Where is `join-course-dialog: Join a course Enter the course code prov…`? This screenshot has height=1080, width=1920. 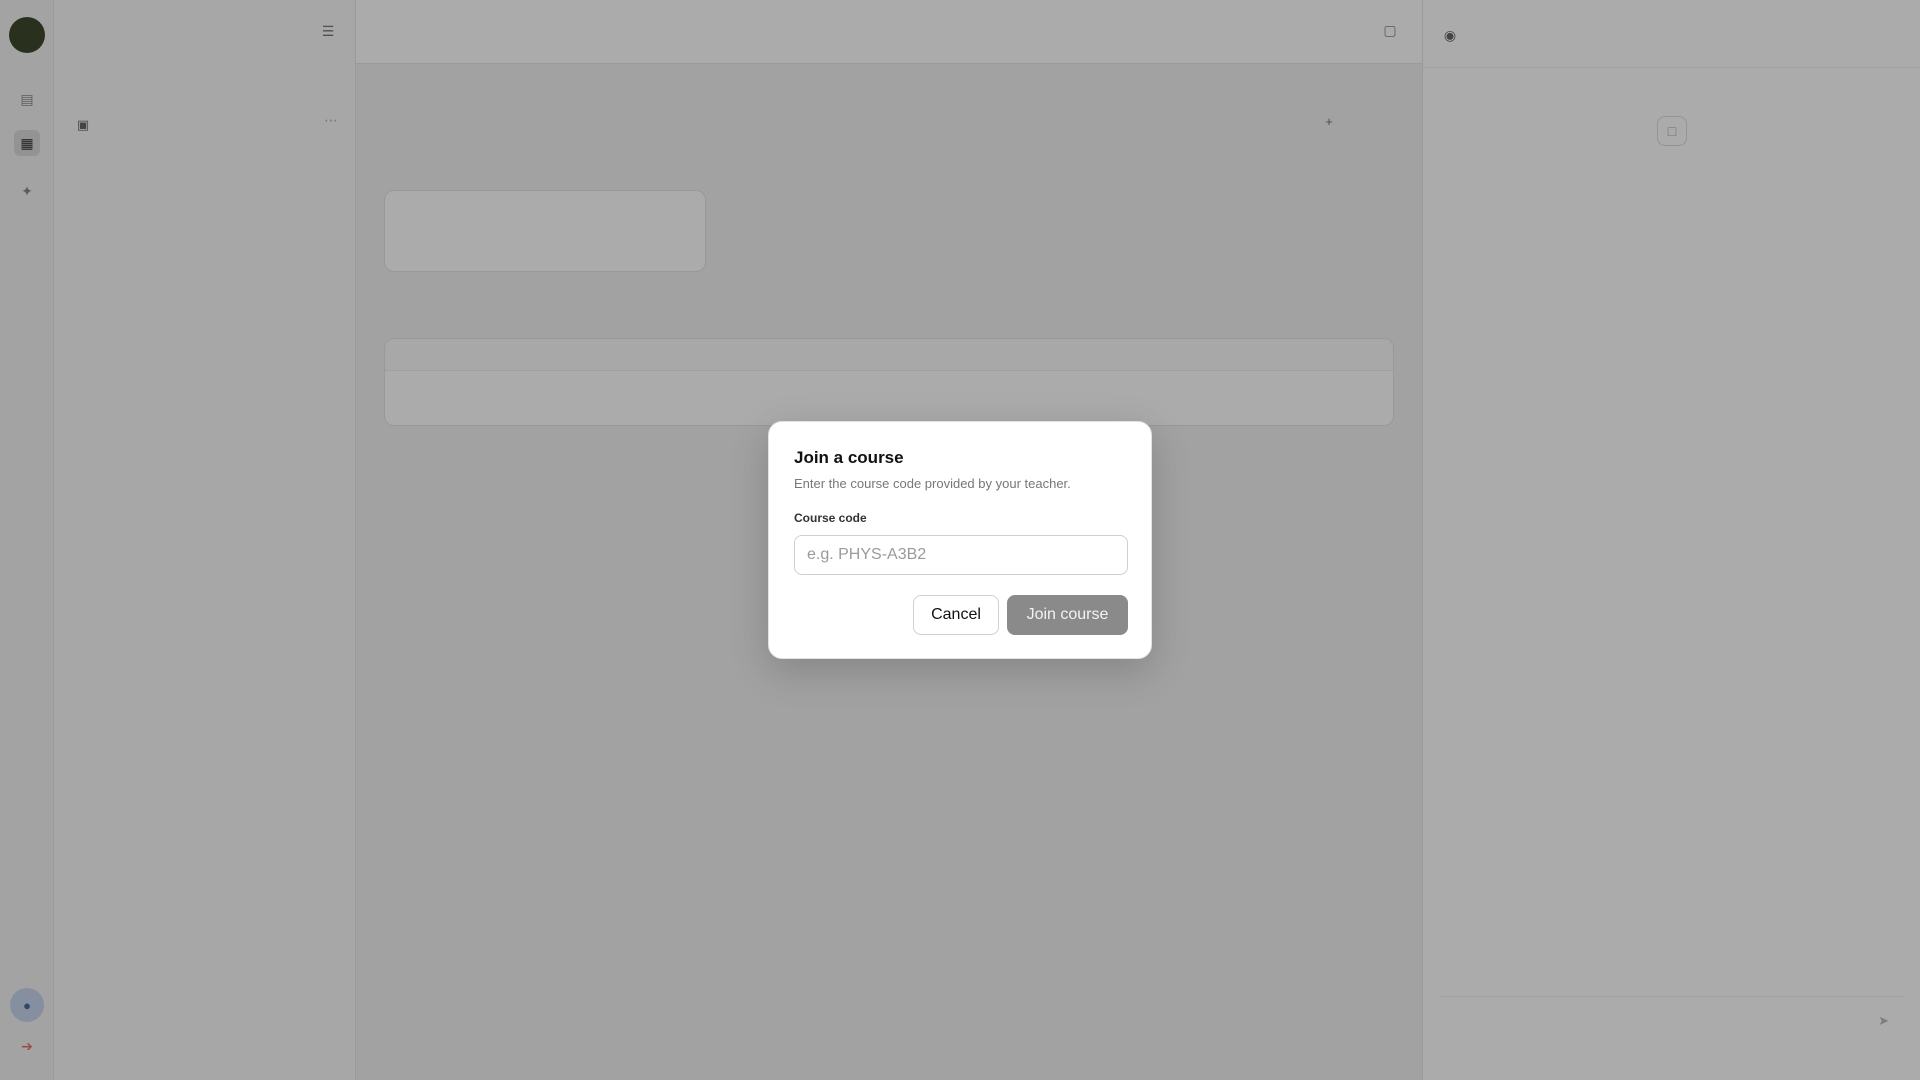
join-course-dialog: Join a course Enter the course code prov… is located at coordinates (960, 540).